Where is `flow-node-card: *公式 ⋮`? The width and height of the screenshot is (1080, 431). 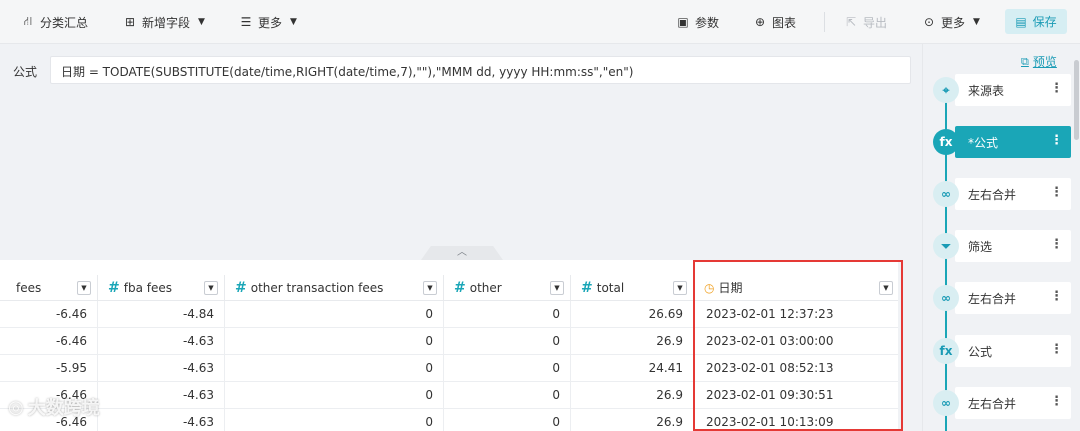 flow-node-card: *公式 ⋮ is located at coordinates (1013, 142).